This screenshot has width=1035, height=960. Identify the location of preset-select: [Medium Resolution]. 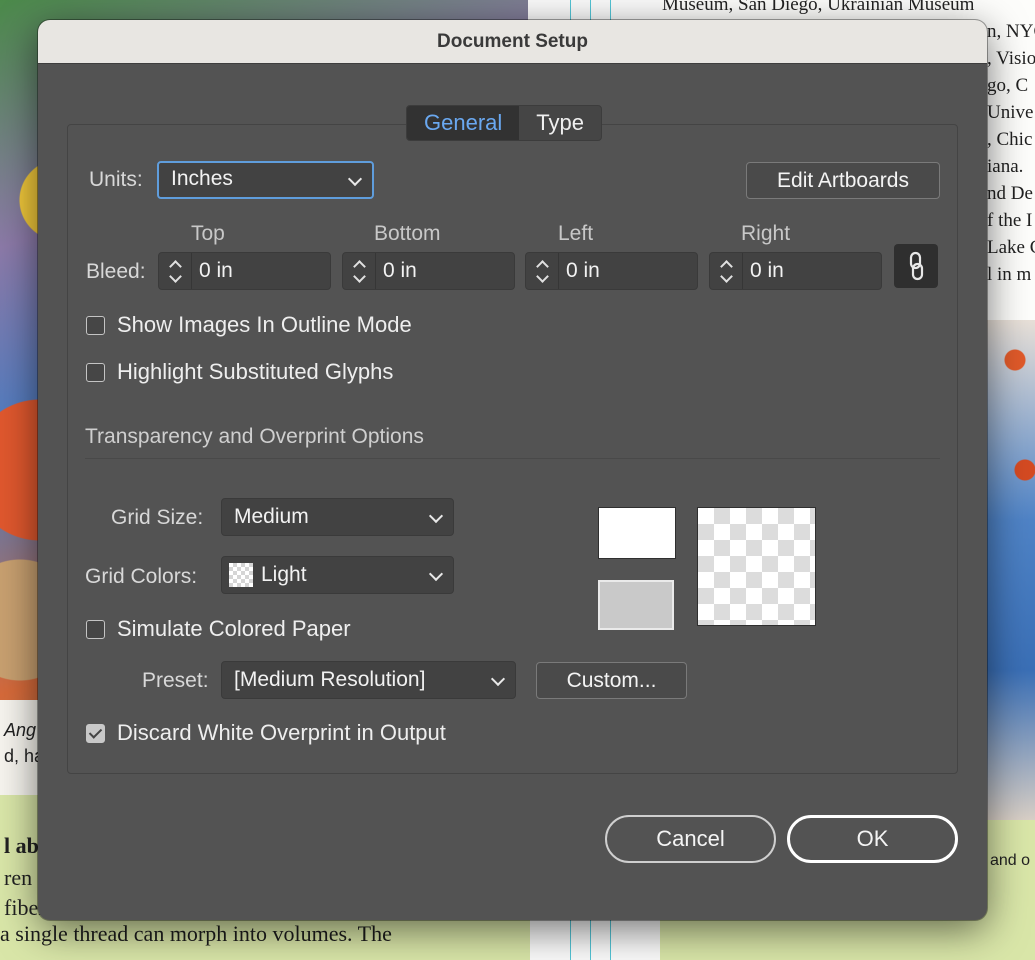
(368, 680).